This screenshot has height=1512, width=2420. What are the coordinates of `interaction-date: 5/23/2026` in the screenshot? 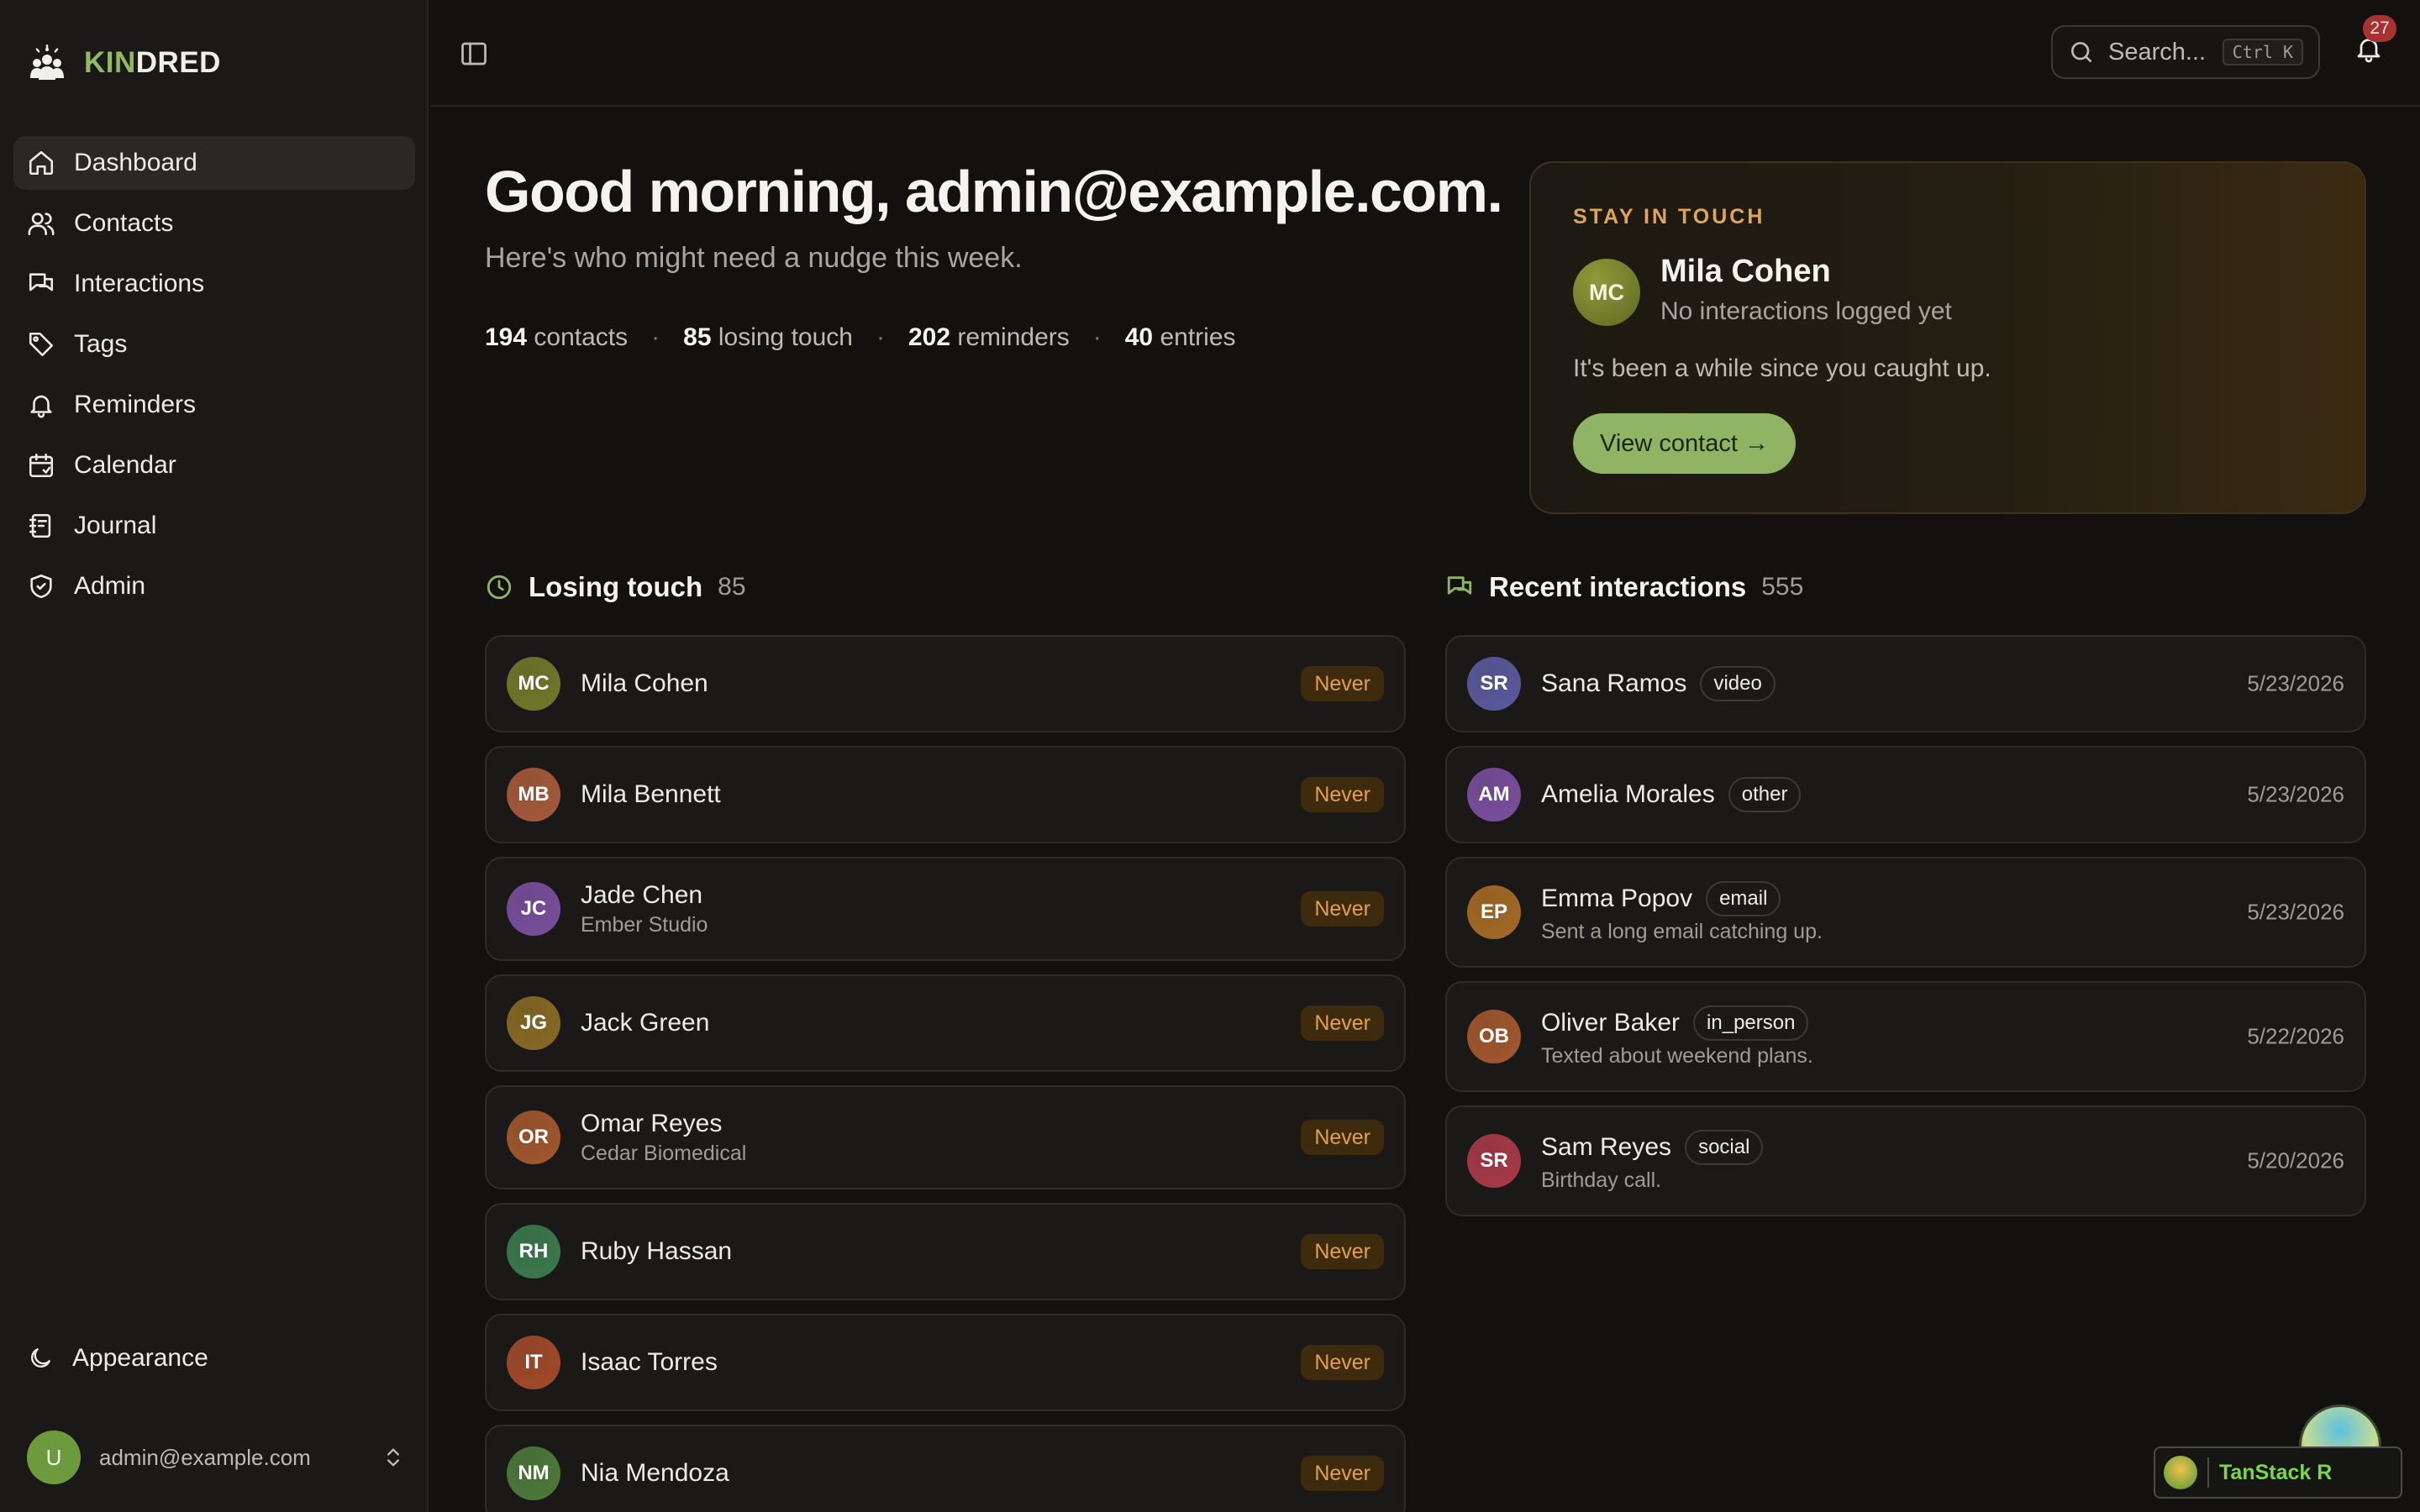 It's located at (2295, 912).